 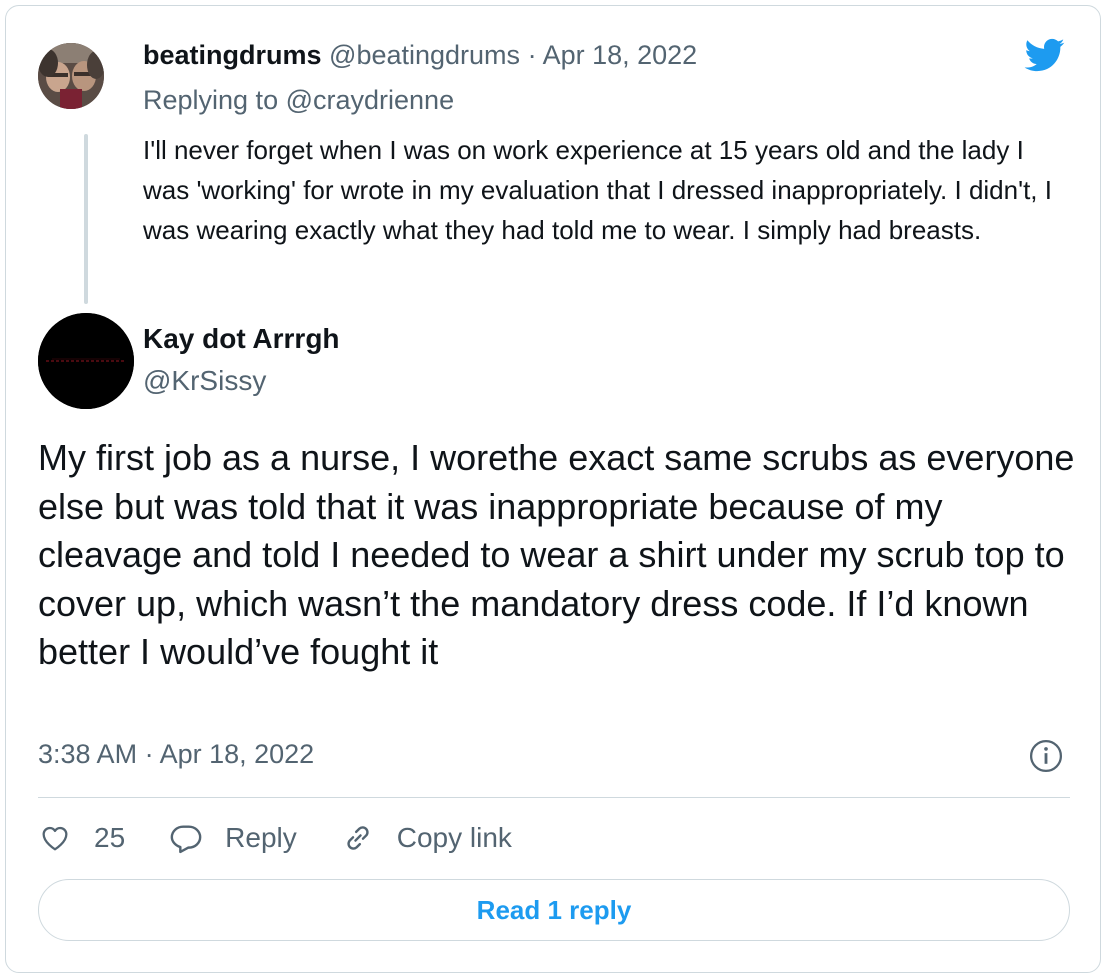 I want to click on like-button: 25, so click(x=81, y=838).